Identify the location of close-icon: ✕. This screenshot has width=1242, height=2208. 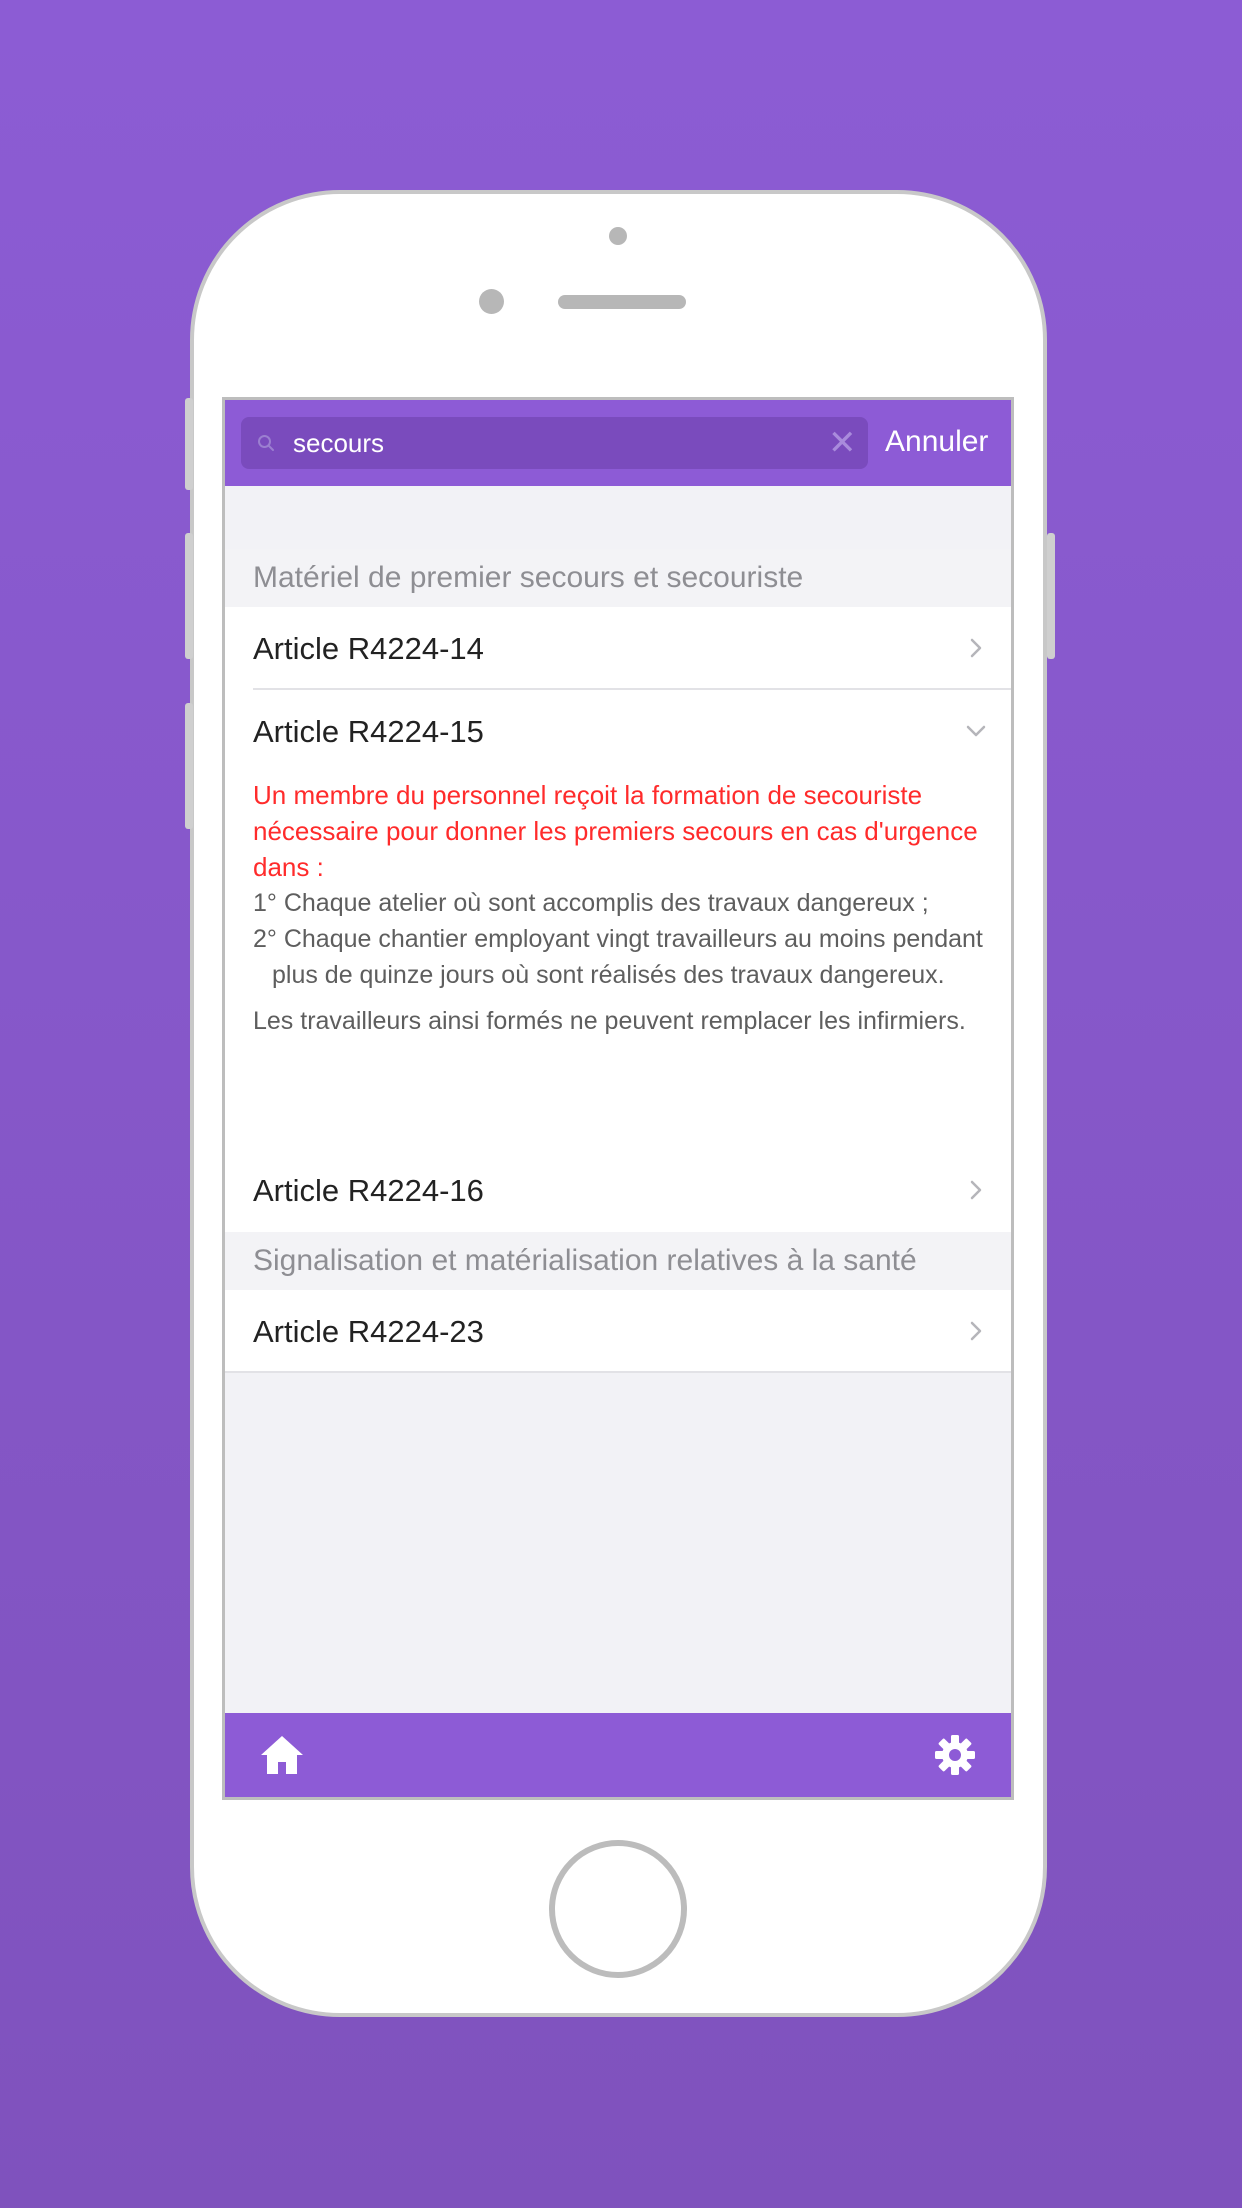
(842, 443).